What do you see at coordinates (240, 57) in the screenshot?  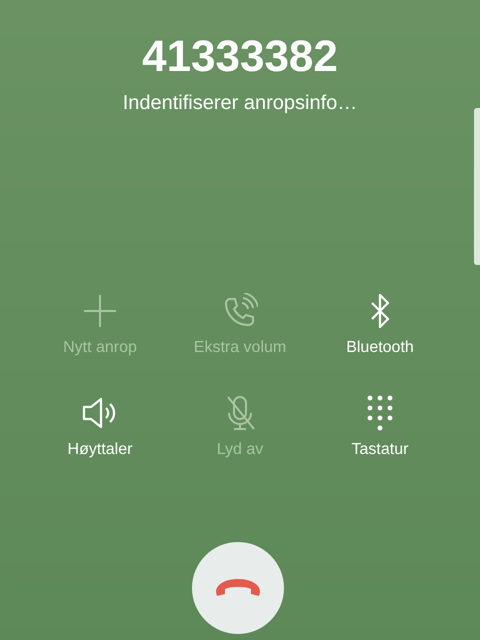 I see `phone-number: 41333382` at bounding box center [240, 57].